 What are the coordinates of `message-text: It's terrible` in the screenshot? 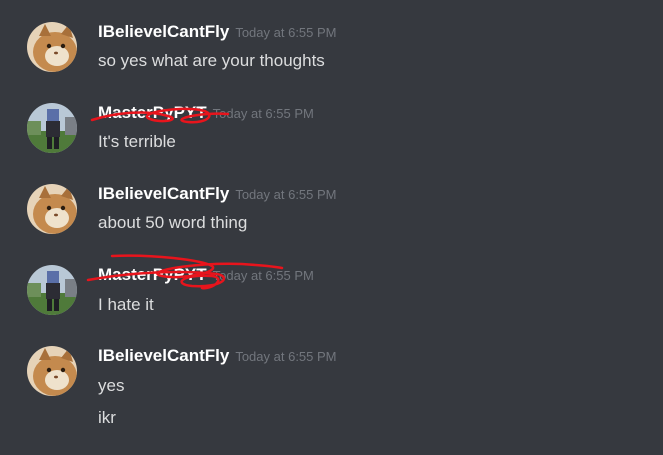 It's located at (137, 141).